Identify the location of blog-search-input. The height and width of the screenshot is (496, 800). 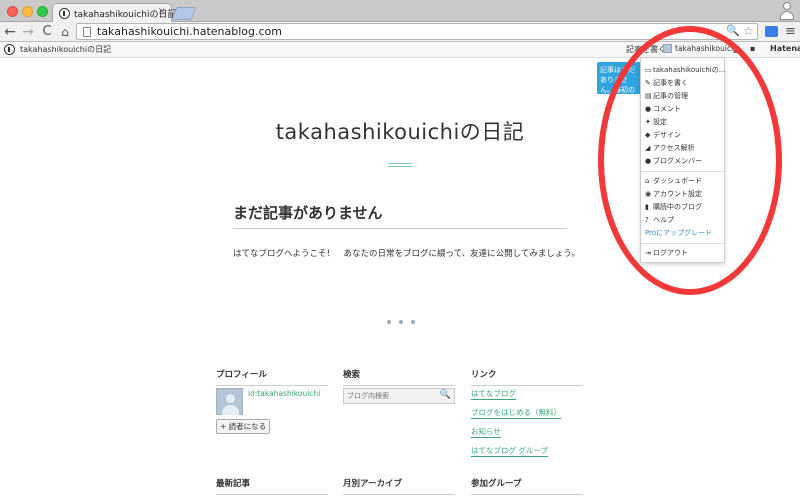
(392, 396).